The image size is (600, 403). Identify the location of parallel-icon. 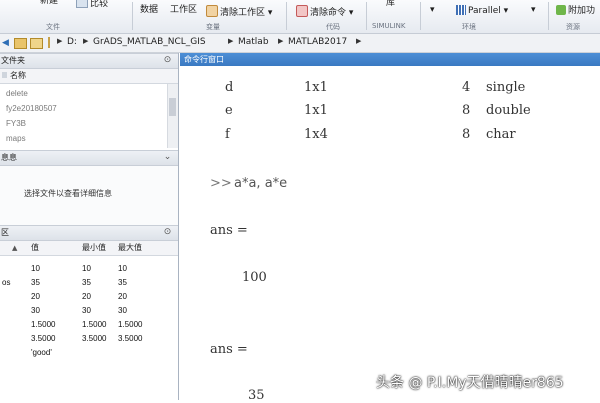
(461, 10).